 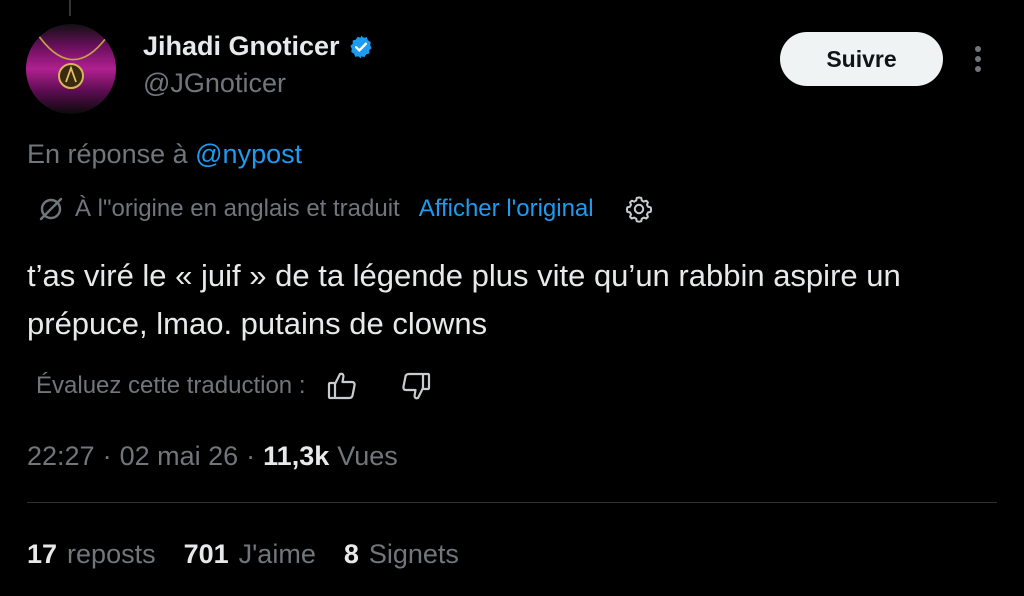 I want to click on rate-translation-bar: Évaluez cette traduction :, so click(x=234, y=386).